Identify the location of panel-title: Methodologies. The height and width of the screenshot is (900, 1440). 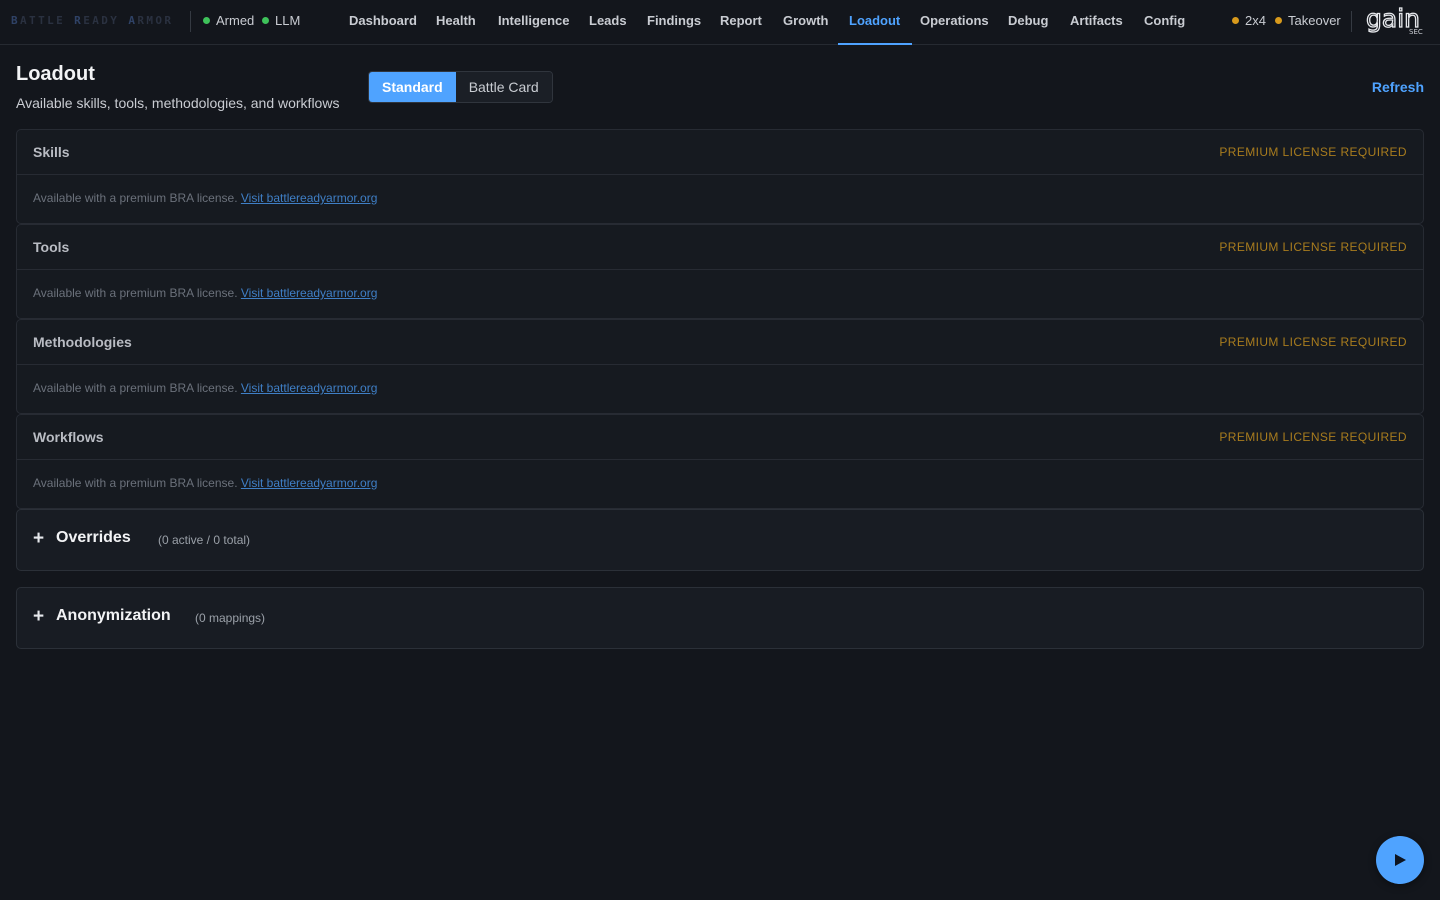
(82, 342).